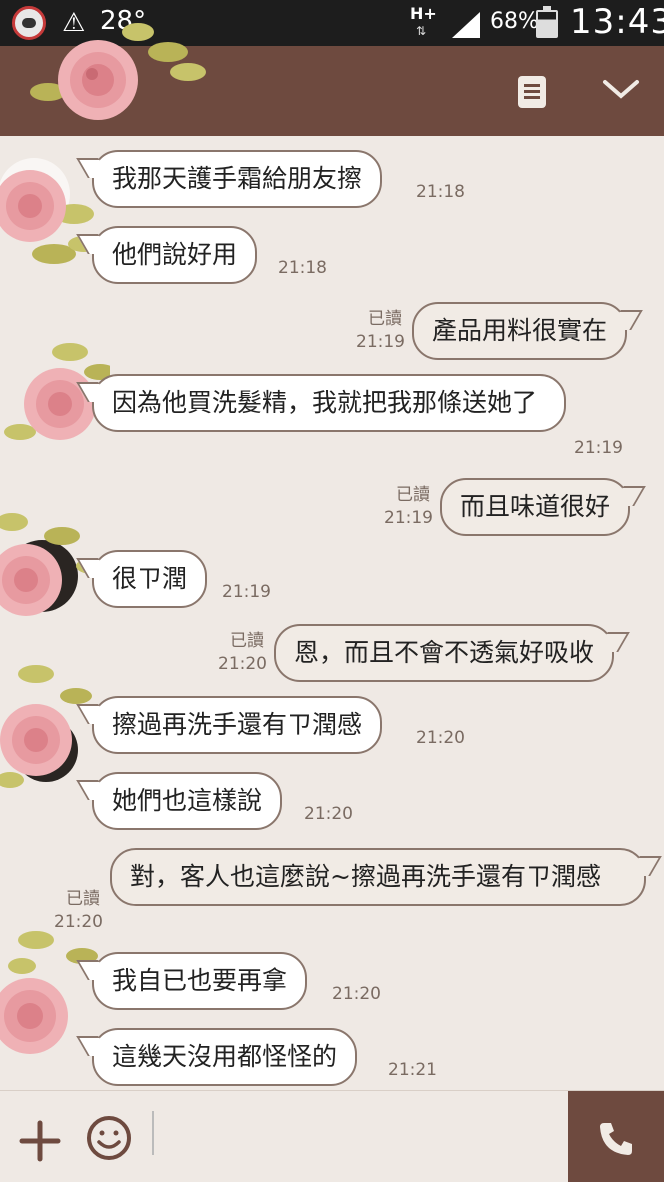 The width and height of the screenshot is (664, 1182). What do you see at coordinates (118, 71) in the screenshot?
I see `rose-decoration-icon` at bounding box center [118, 71].